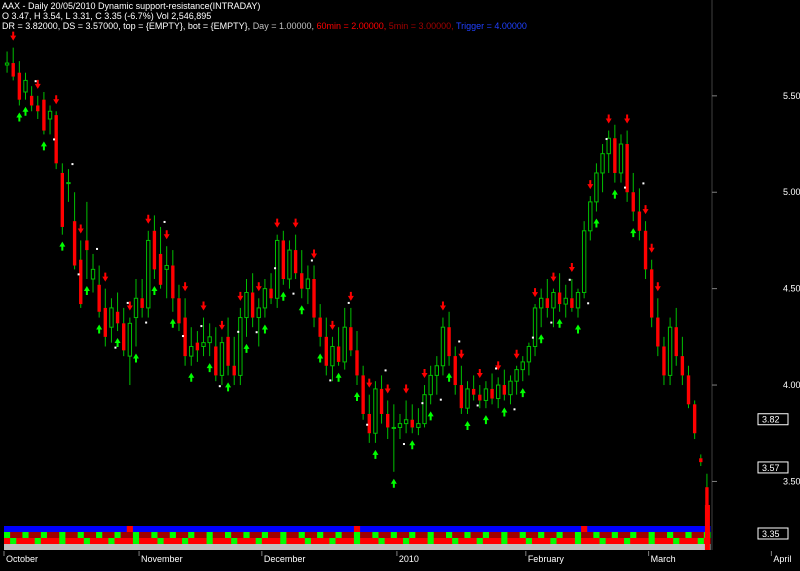 This screenshot has height=571, width=800. What do you see at coordinates (791, 96) in the screenshot?
I see `y-tick-label: 5.50` at bounding box center [791, 96].